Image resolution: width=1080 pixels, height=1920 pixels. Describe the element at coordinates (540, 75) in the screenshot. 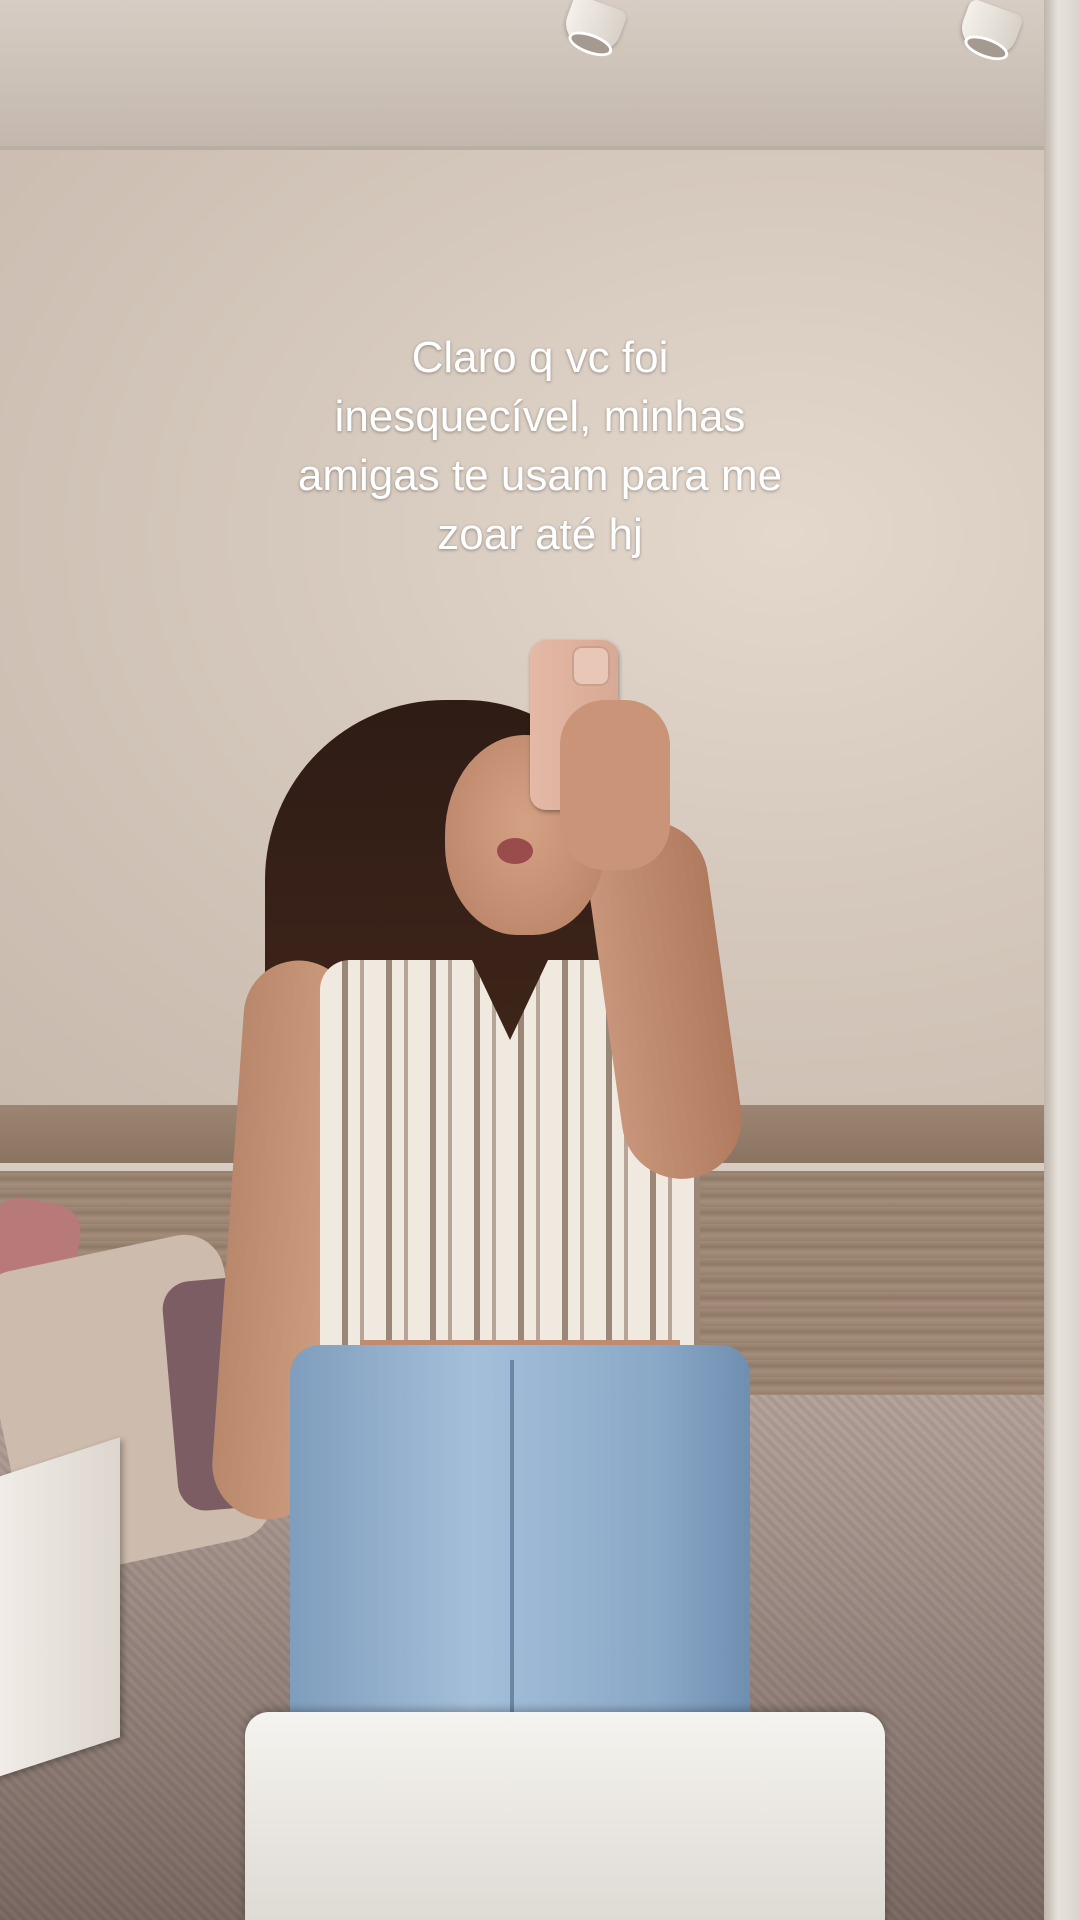

I see `ceiling` at that location.